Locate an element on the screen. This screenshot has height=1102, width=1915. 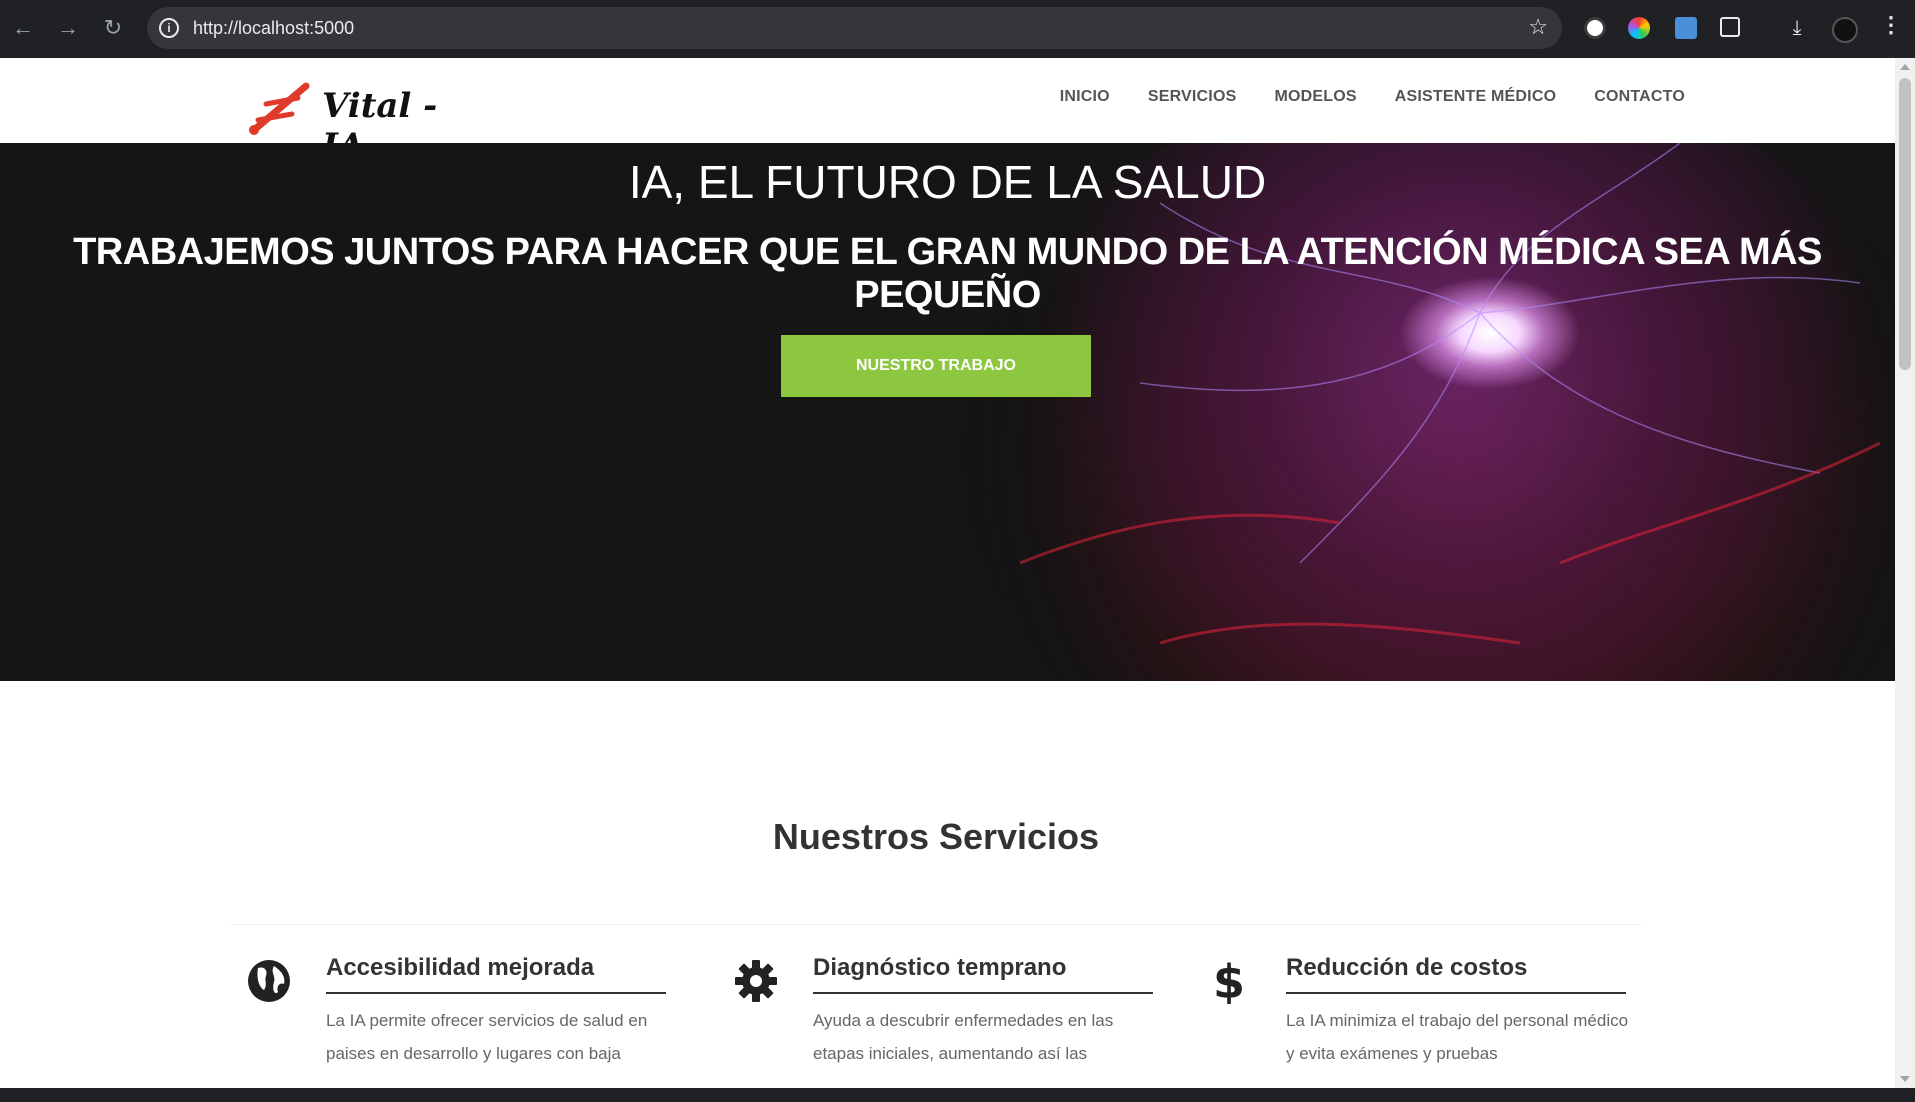
service-name: Accesibilidad mejorada is located at coordinates (496, 974).